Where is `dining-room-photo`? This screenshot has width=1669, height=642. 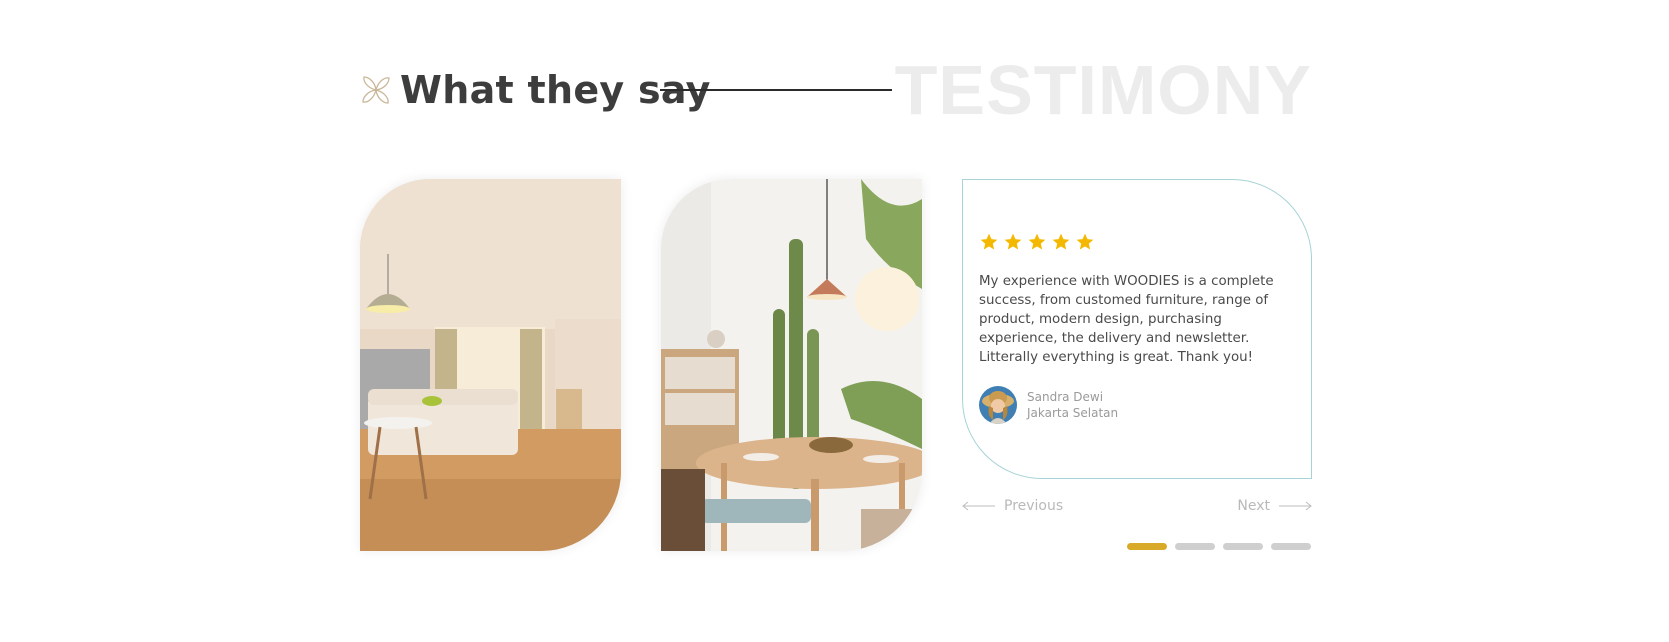
dining-room-photo is located at coordinates (791, 365).